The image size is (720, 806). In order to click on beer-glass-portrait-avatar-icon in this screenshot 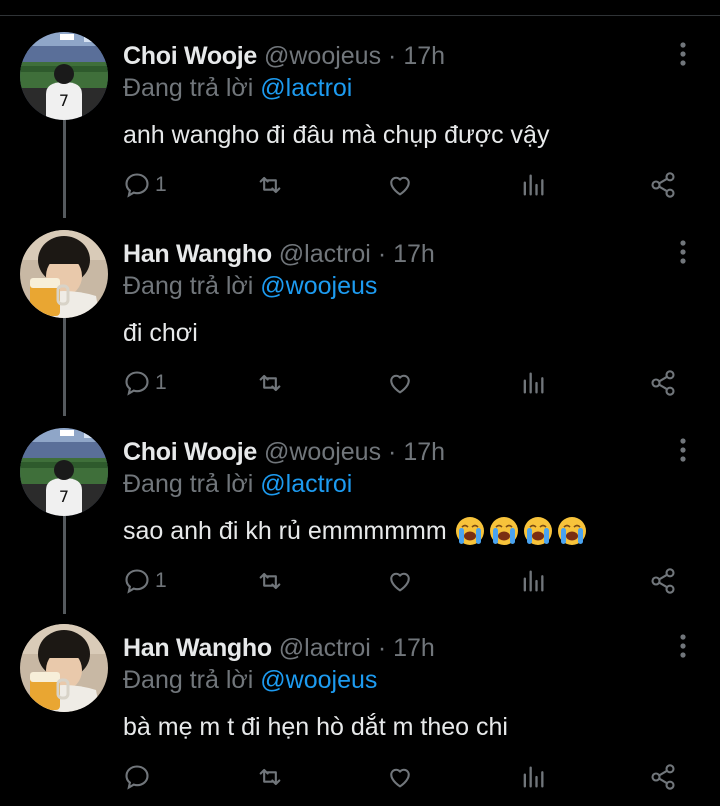, I will do `click(64, 668)`.